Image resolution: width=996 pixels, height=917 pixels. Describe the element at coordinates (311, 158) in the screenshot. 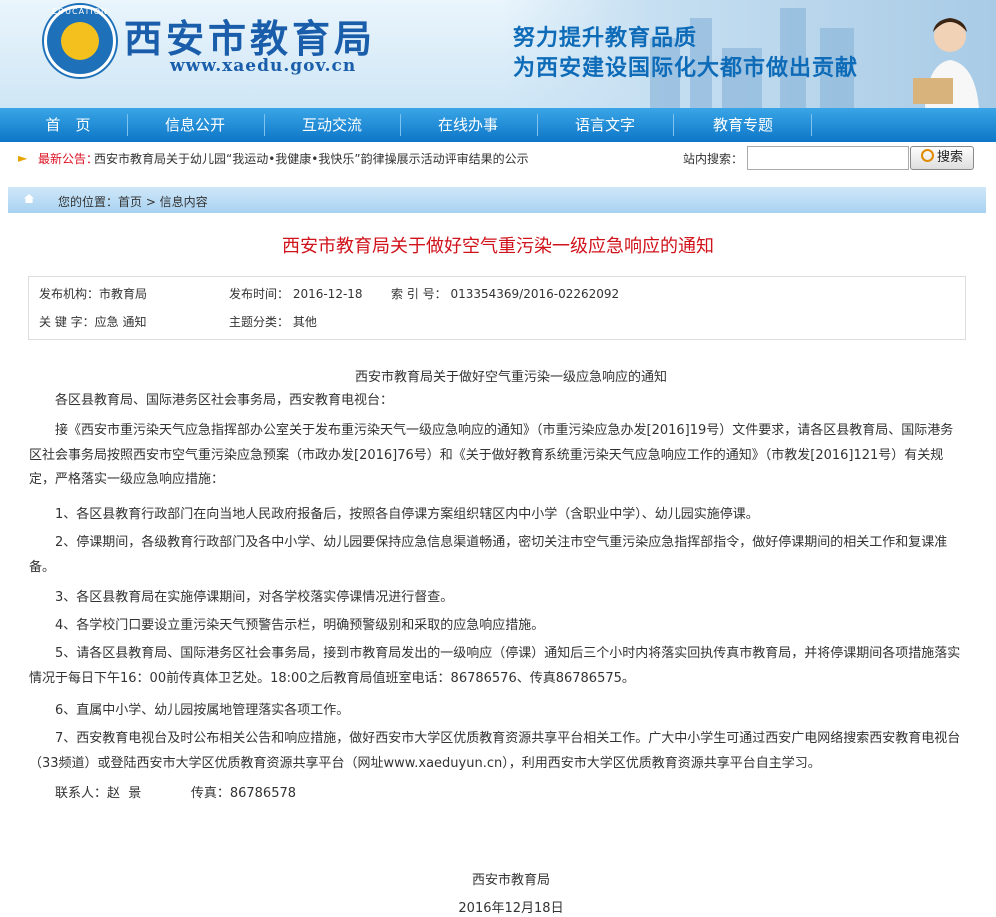

I see `notice-link: 西安市教育局关于幼儿园“我运动•我健康•我快乐”韵律操展示活动评审结果的公示` at that location.